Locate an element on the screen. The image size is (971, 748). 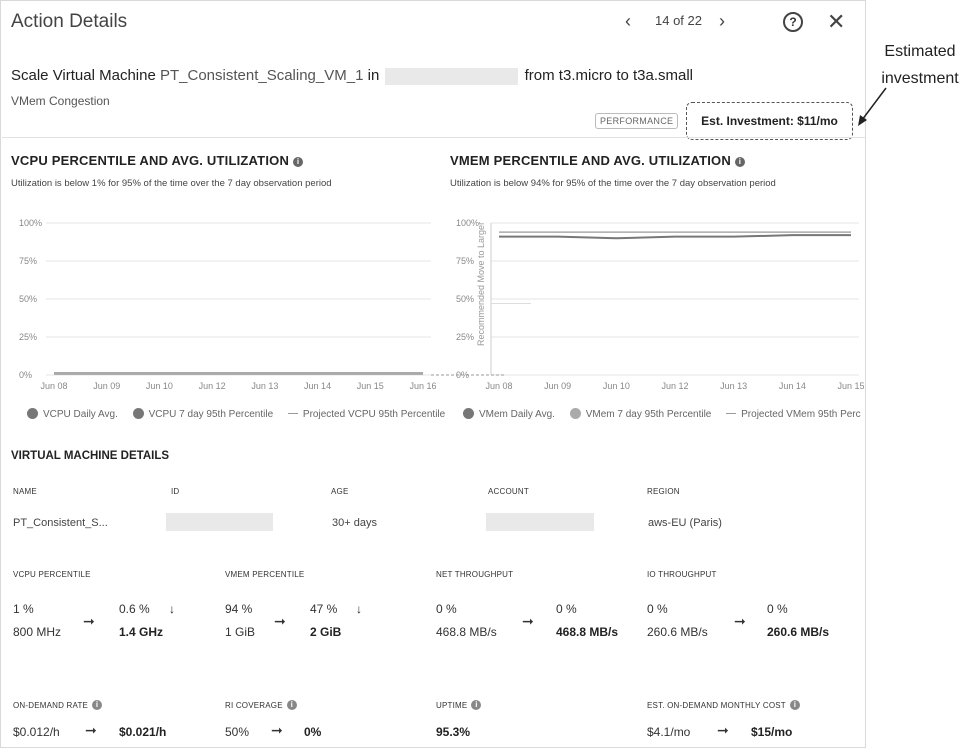
x-tick-label: Jun 15 is located at coordinates (370, 386).